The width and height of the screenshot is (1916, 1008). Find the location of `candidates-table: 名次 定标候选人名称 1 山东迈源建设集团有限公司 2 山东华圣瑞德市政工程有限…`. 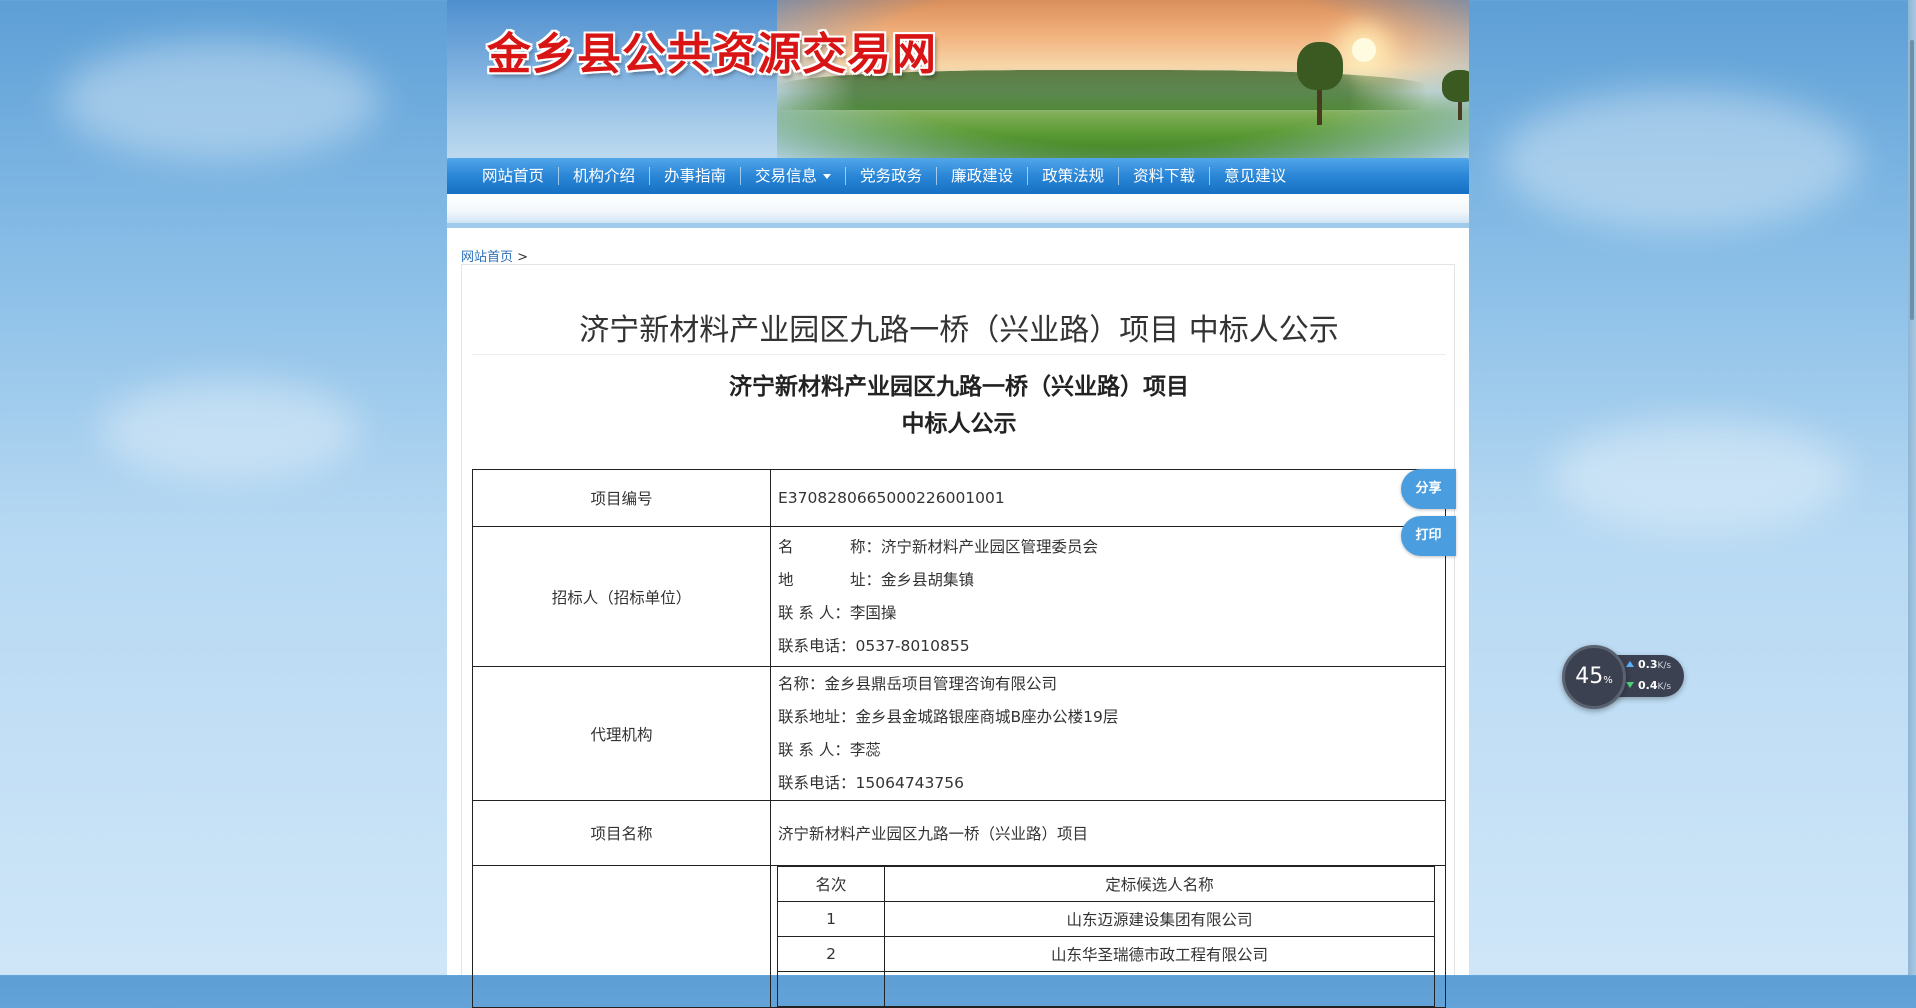

candidates-table: 名次 定标候选人名称 1 山东迈源建设集团有限公司 2 山东华圣瑞德市政工程有限… is located at coordinates (1106, 936).